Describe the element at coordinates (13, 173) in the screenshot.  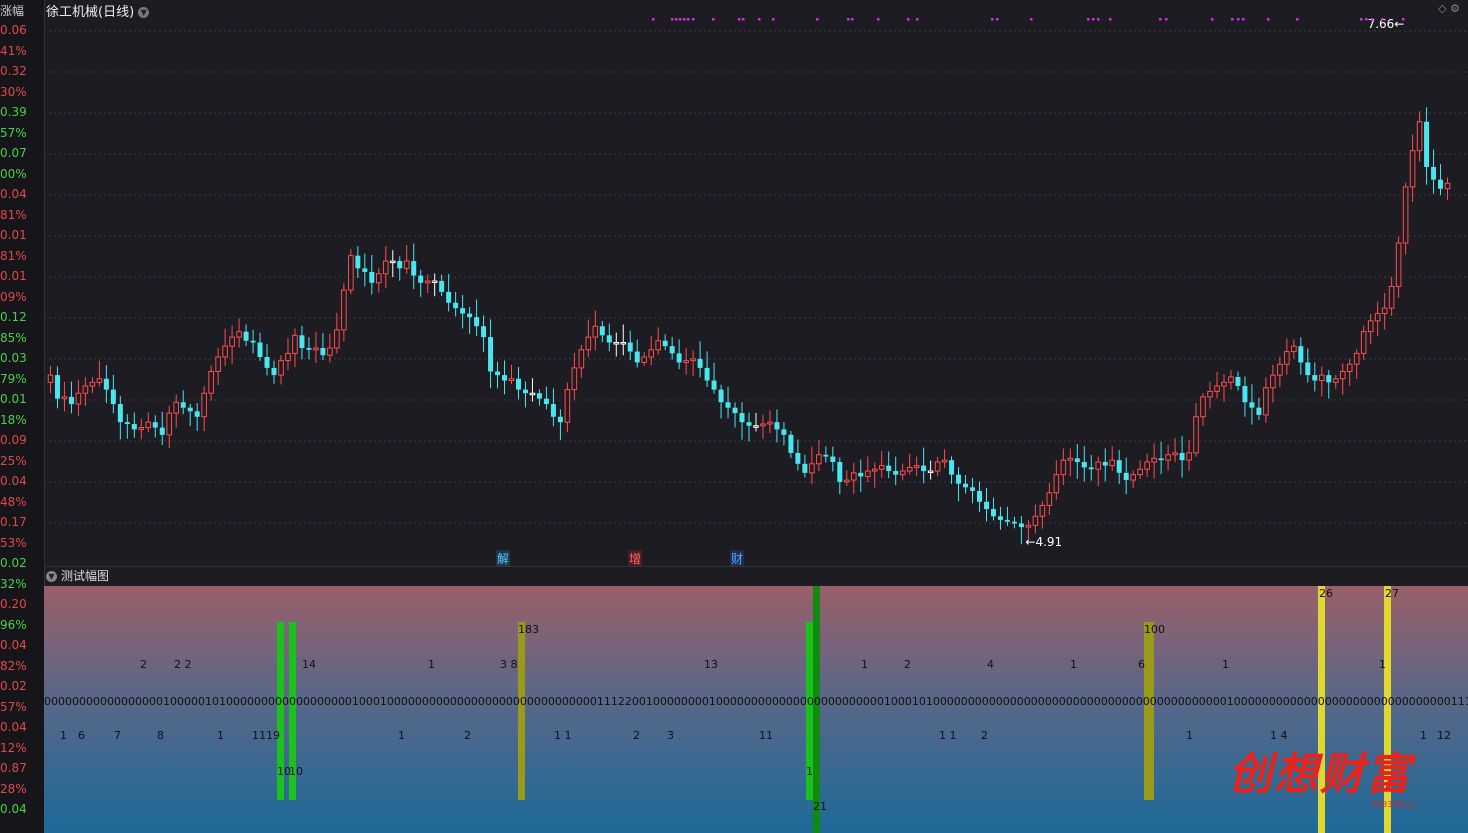
I see `axis-label: 00%` at that location.